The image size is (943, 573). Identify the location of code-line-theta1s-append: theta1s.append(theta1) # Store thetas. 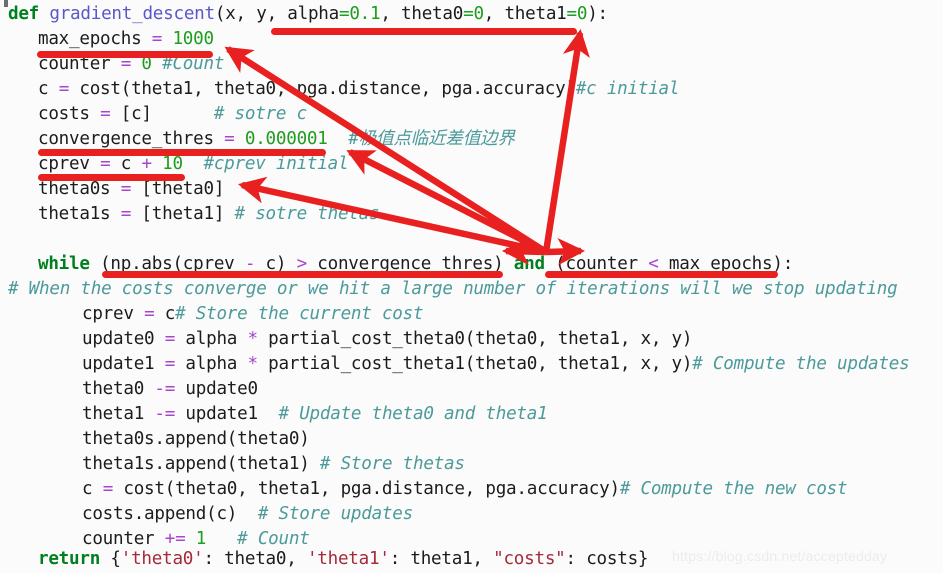
(273, 464).